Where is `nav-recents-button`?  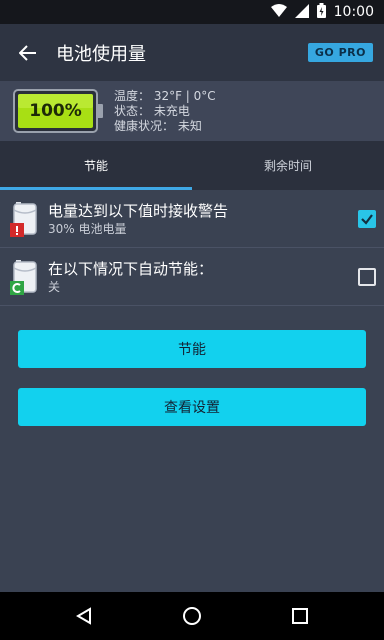 nav-recents-button is located at coordinates (300, 616).